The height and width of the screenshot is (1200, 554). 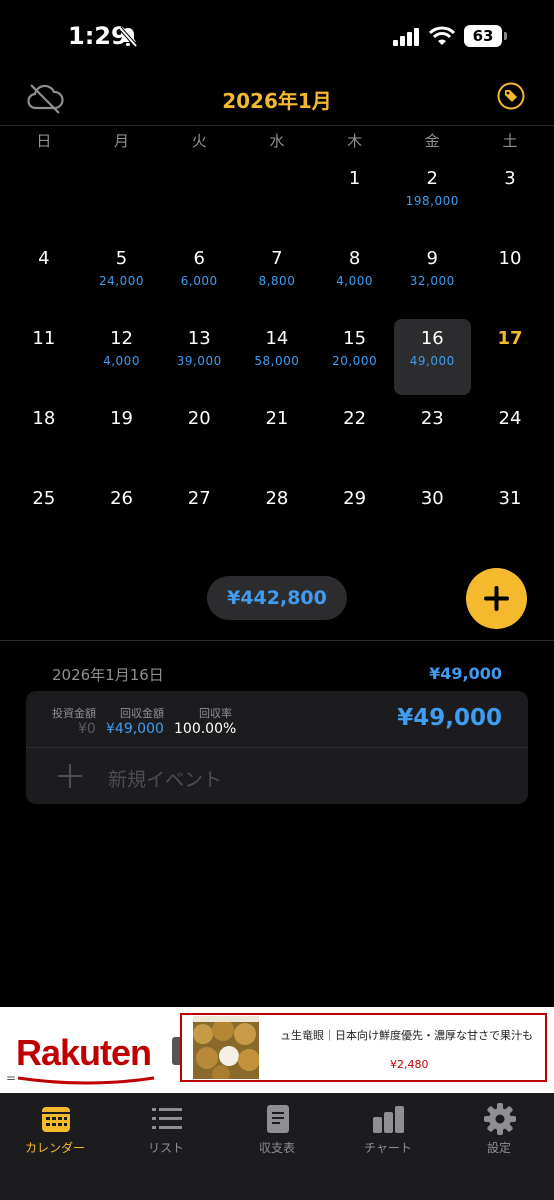 I want to click on day-number: 15, so click(x=355, y=338).